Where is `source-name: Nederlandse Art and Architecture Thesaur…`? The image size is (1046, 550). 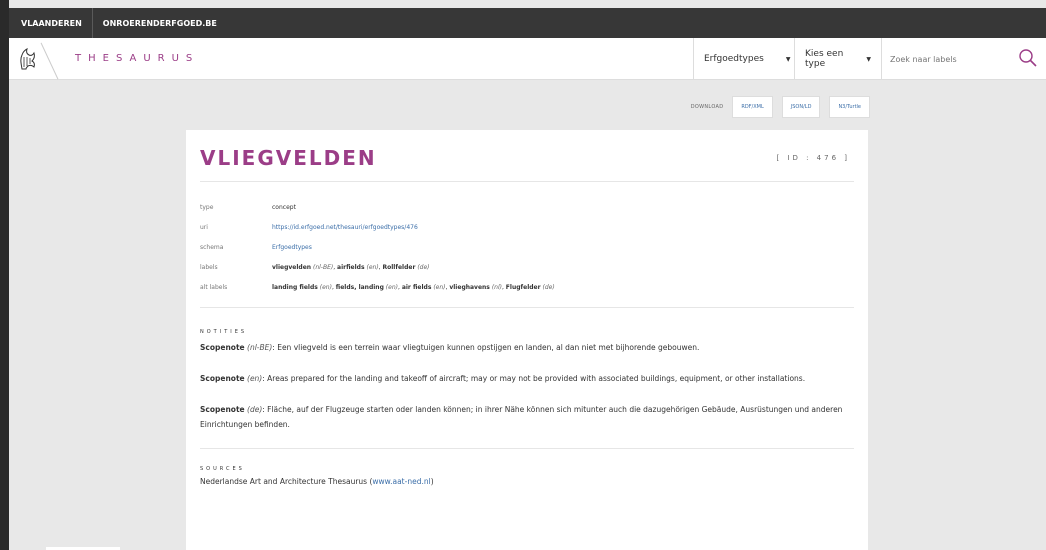
source-name: Nederlandse Art and Architecture Thesaur… is located at coordinates (286, 481).